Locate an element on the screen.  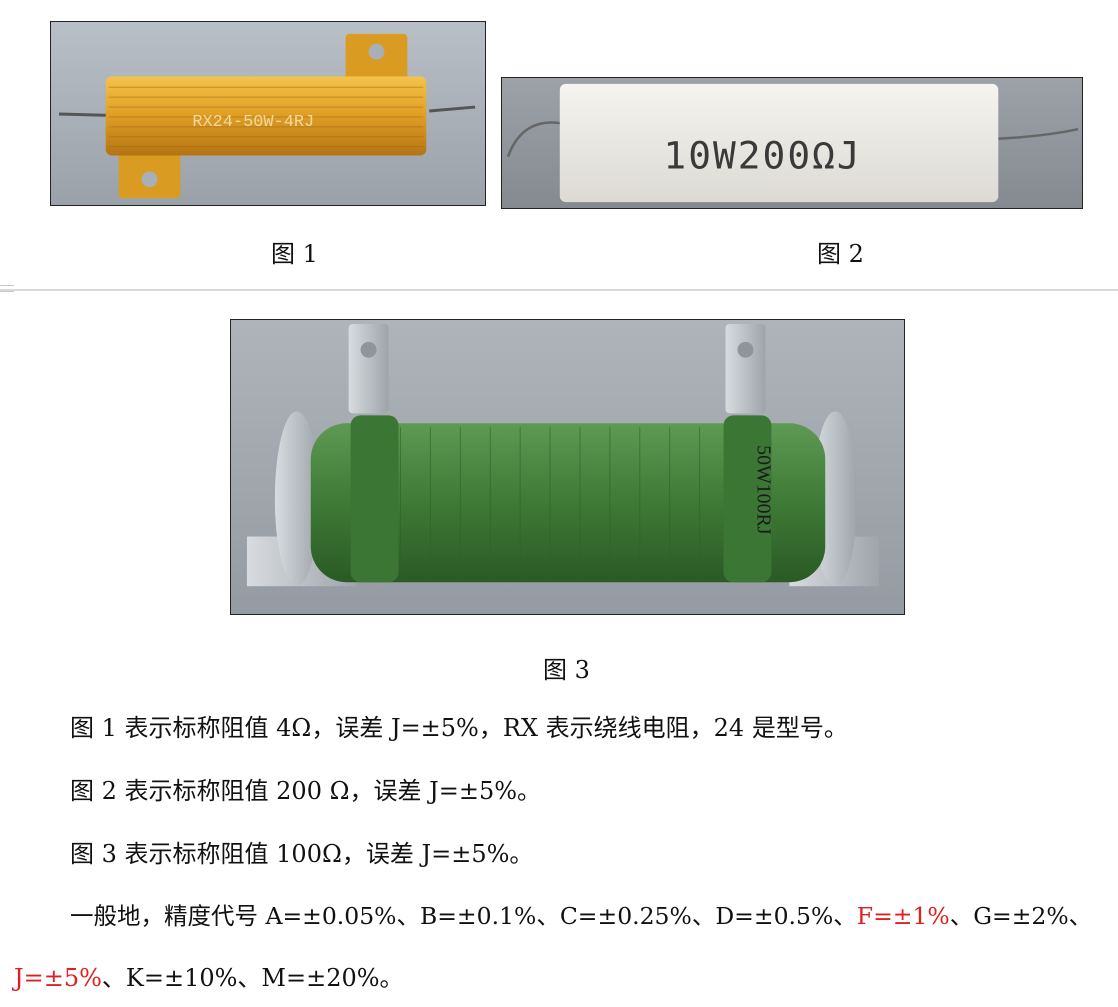
figure-3-caption: 图 3 is located at coordinates (566, 670).